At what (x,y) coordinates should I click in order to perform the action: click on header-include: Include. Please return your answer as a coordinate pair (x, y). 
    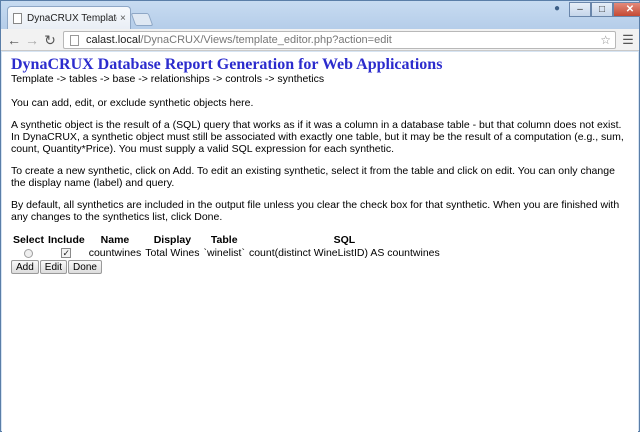
    Looking at the image, I should click on (66, 239).